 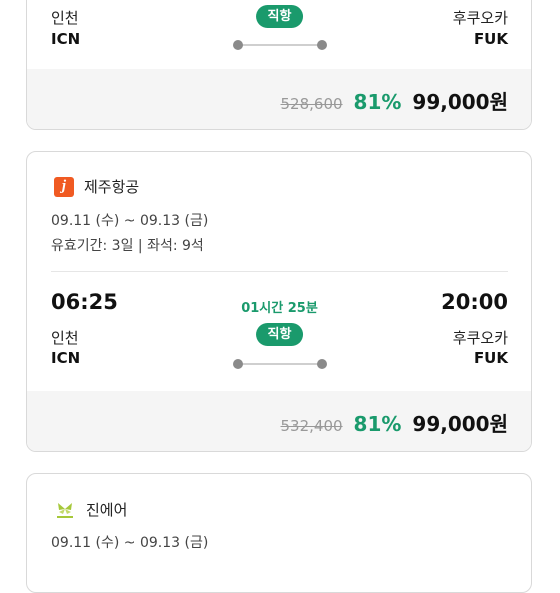 What do you see at coordinates (127, 246) in the screenshot?
I see `validity-and-seats: 유효기간: 3일 | 좌석: 9석` at bounding box center [127, 246].